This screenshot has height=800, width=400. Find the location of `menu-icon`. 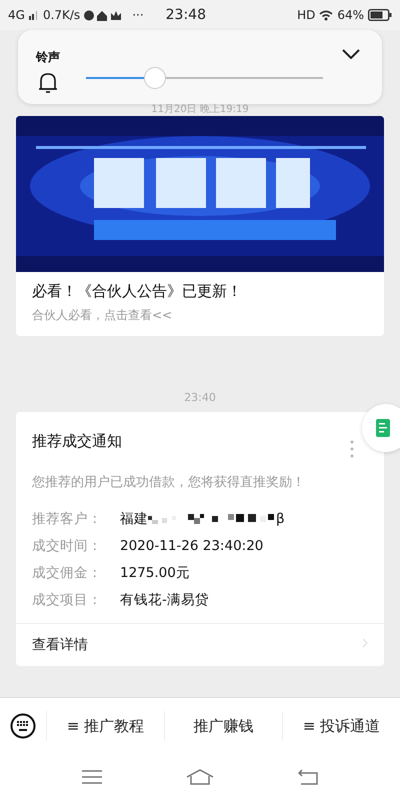

menu-icon is located at coordinates (92, 777).